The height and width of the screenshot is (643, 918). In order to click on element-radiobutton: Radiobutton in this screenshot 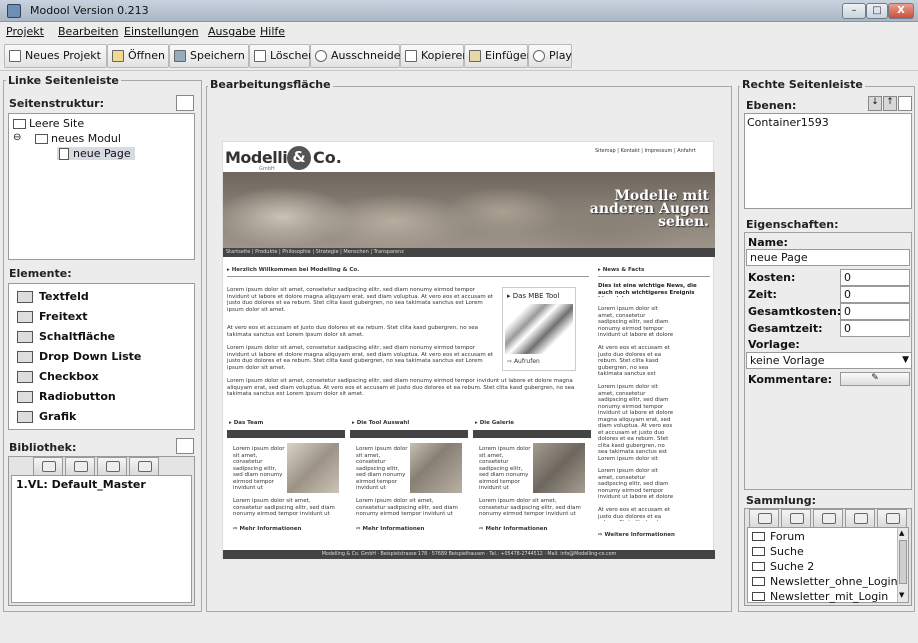, I will do `click(65, 397)`.